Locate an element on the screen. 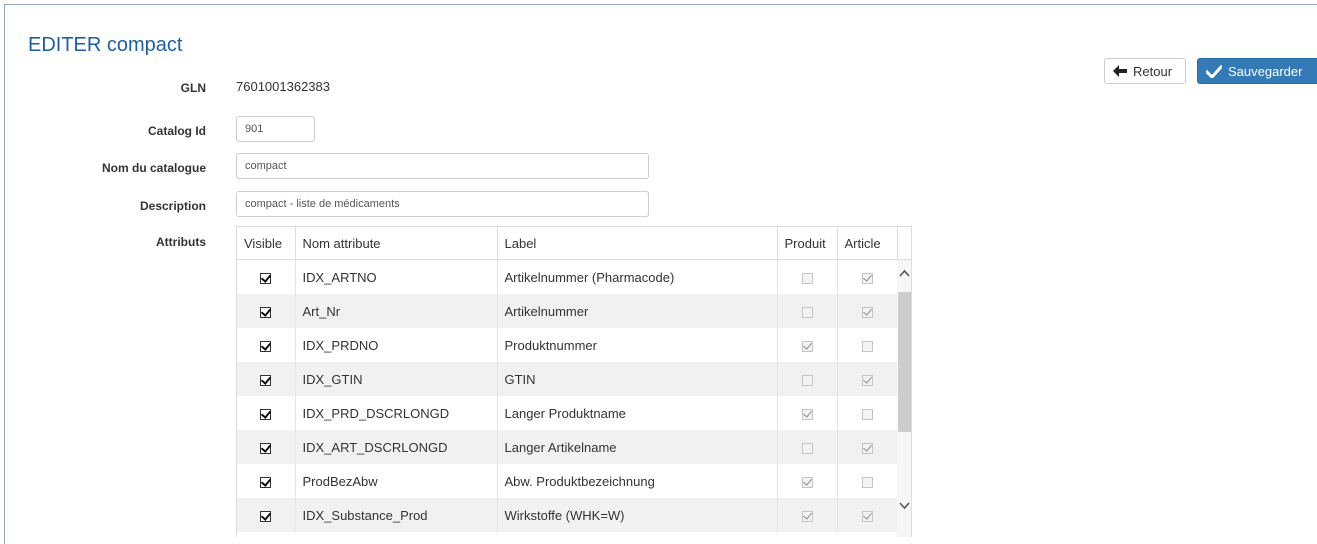 This screenshot has width=1317, height=544. column-header-produit: Produit is located at coordinates (807, 243).